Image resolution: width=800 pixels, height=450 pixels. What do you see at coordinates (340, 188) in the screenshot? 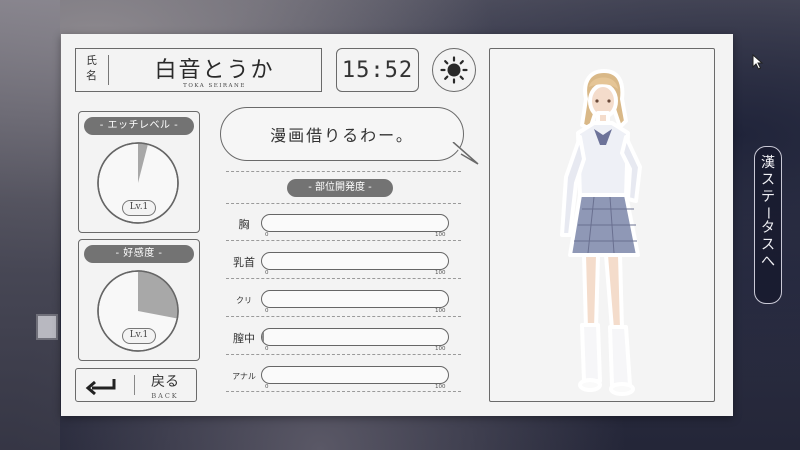
I see `body-parts-title: - 部位開発度 -` at bounding box center [340, 188].